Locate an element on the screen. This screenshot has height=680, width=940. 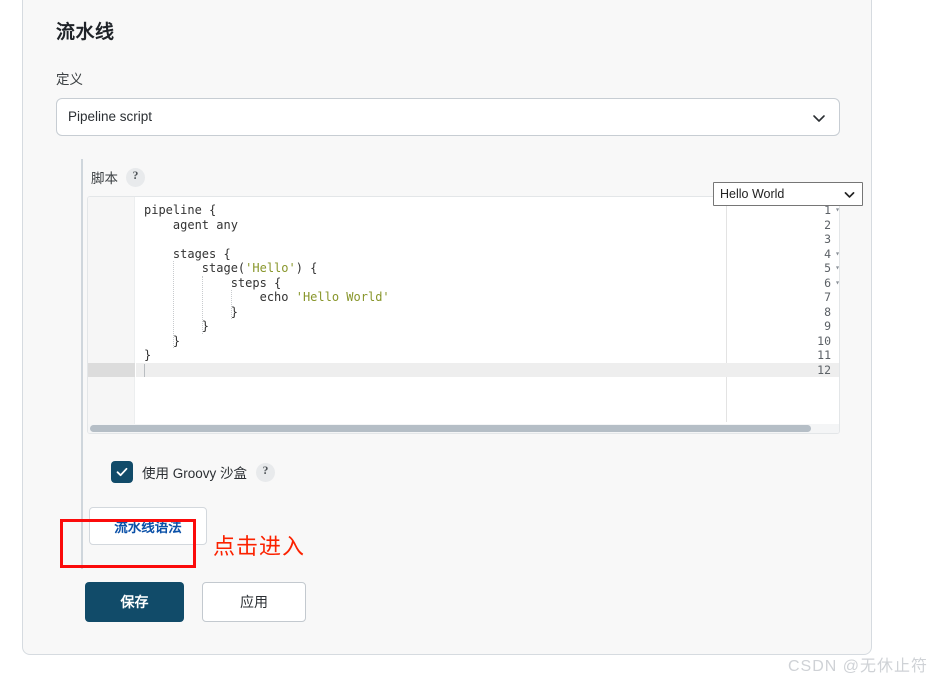
editor-active-line-gutter is located at coordinates (111, 369).